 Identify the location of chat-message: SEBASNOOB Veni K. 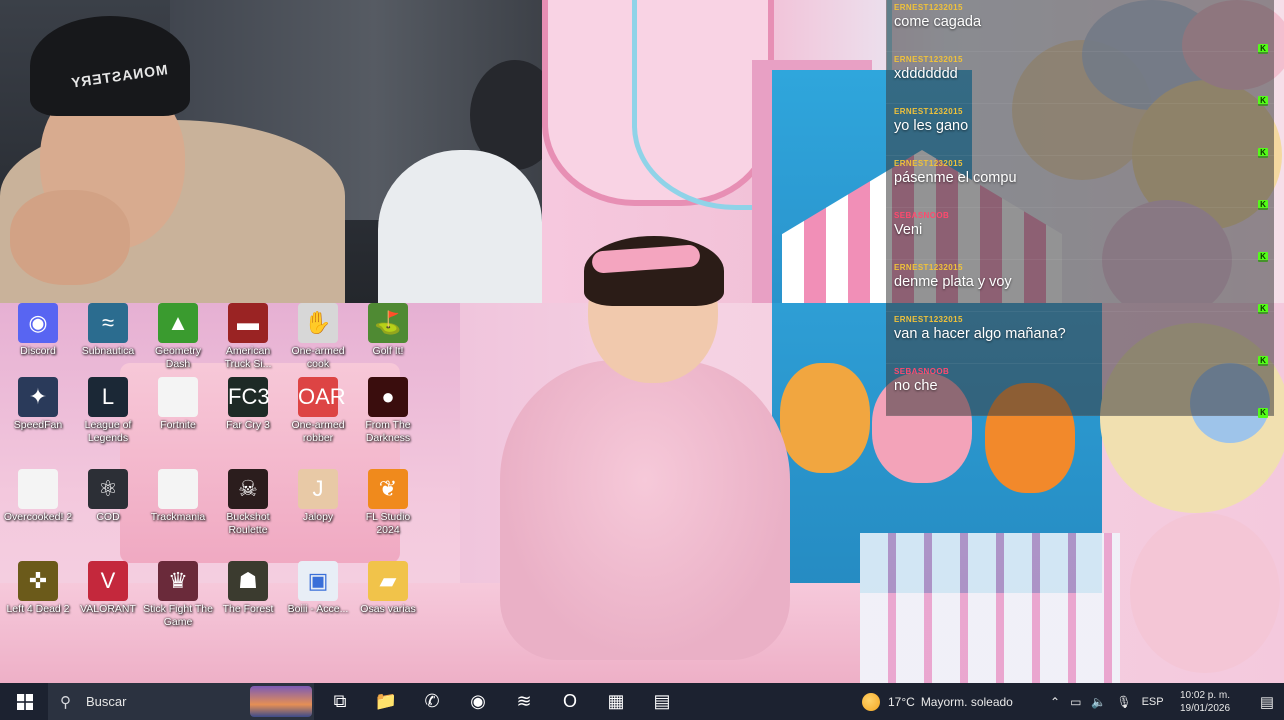
(1080, 235).